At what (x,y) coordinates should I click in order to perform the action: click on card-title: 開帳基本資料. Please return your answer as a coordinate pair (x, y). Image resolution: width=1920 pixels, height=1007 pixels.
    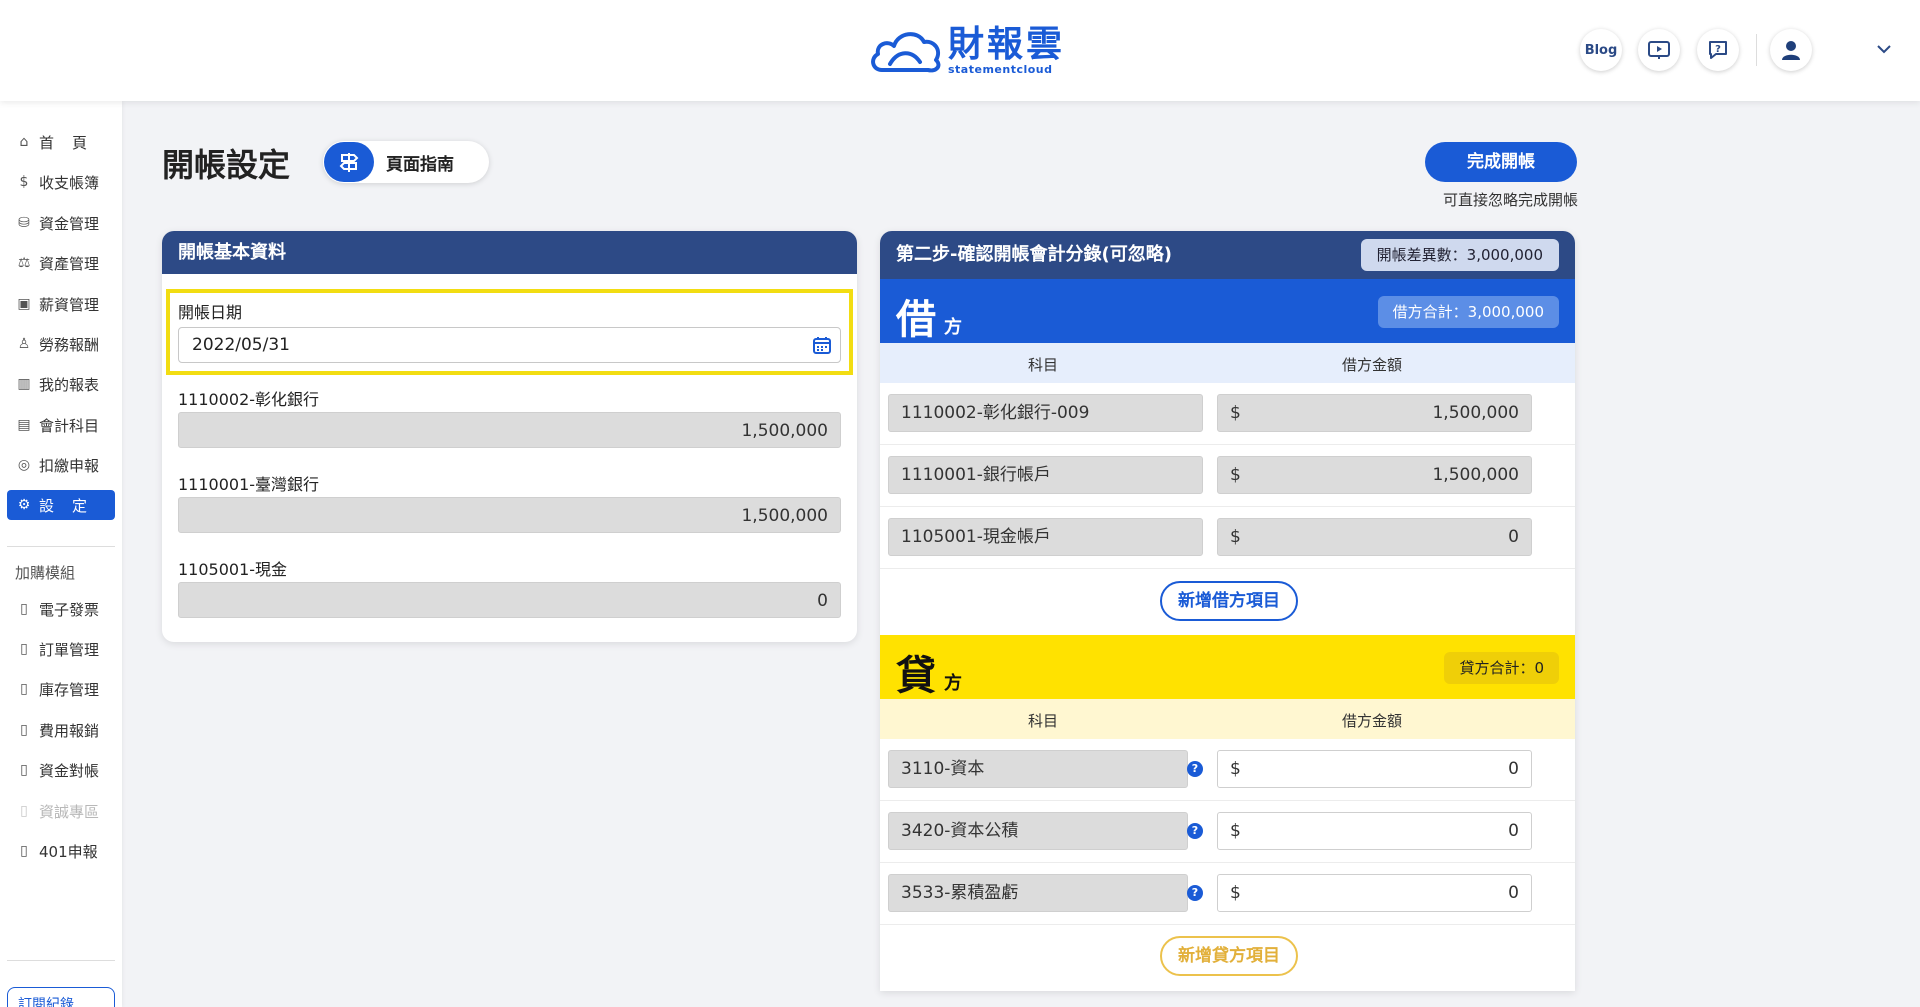
    Looking at the image, I should click on (509, 252).